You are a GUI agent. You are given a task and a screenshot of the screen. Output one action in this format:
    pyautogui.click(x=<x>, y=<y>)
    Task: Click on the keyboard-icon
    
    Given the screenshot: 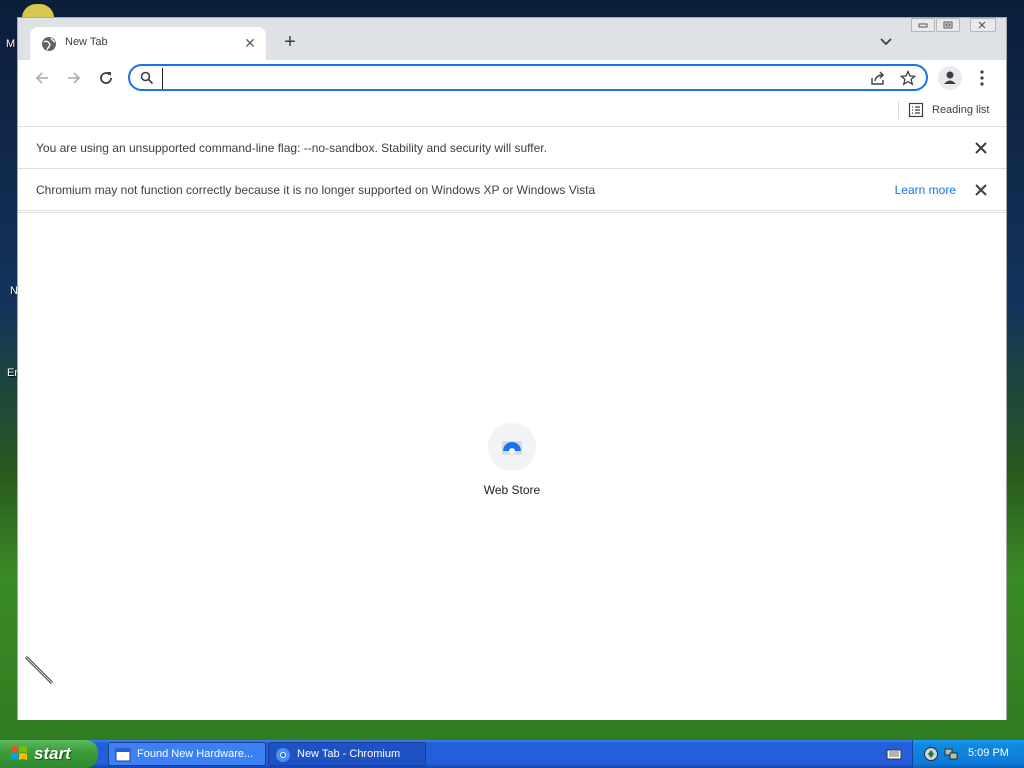 What is the action you would take?
    pyautogui.click(x=894, y=754)
    